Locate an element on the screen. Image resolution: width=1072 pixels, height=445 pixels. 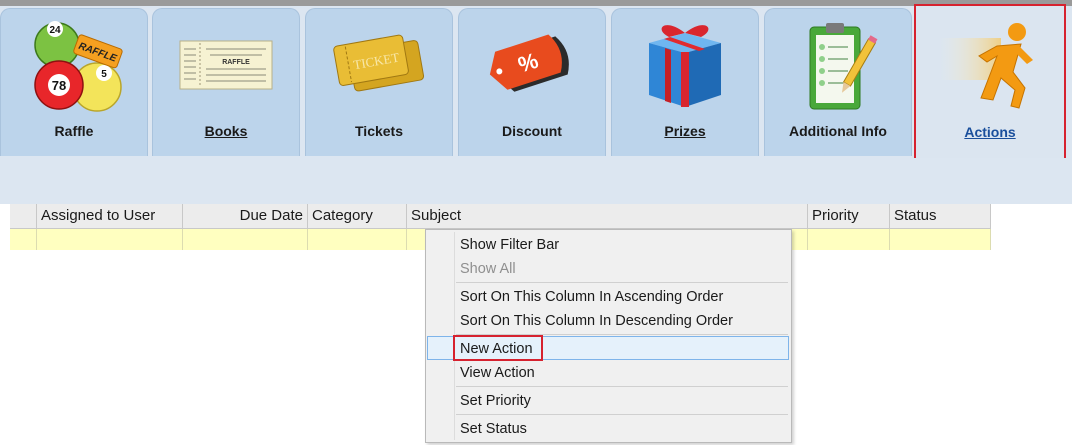
gift-box-icon is located at coordinates (685, 65).